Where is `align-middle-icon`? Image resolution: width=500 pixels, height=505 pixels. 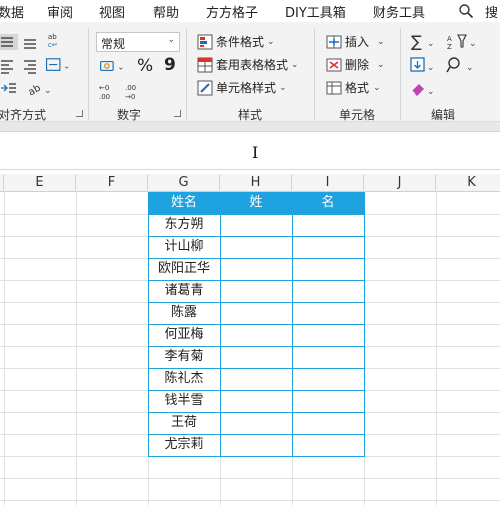
align-middle-icon is located at coordinates (9, 42).